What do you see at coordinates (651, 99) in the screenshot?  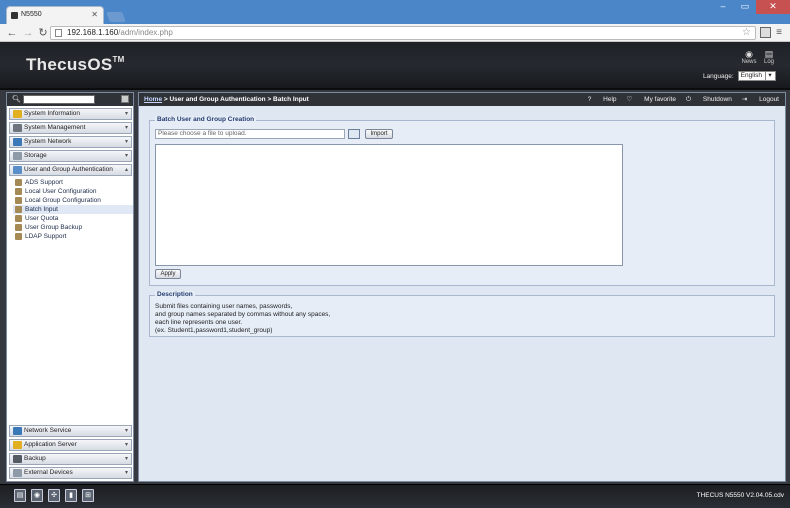 I see `my-favorite-link: ♡ My favorite` at bounding box center [651, 99].